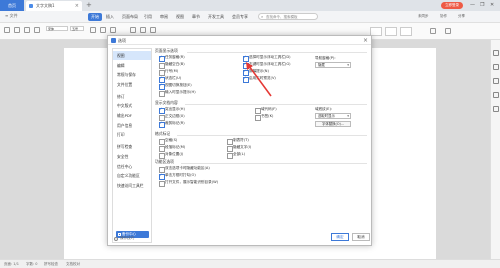 The width and height of the screenshot is (500, 268). I want to click on sidebar-item-chinese-layout: 中文版式, so click(132, 105).